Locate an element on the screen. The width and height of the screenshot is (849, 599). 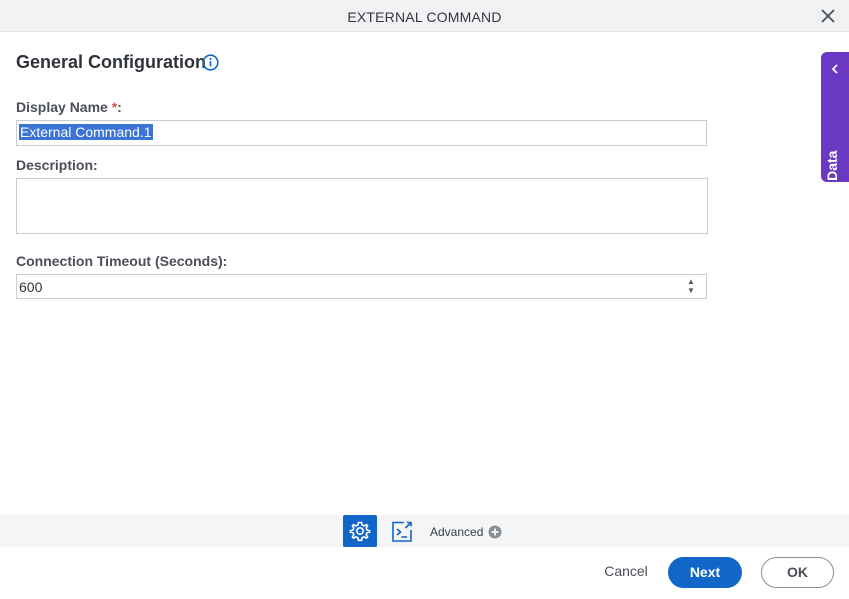
next-button: Next is located at coordinates (705, 572).